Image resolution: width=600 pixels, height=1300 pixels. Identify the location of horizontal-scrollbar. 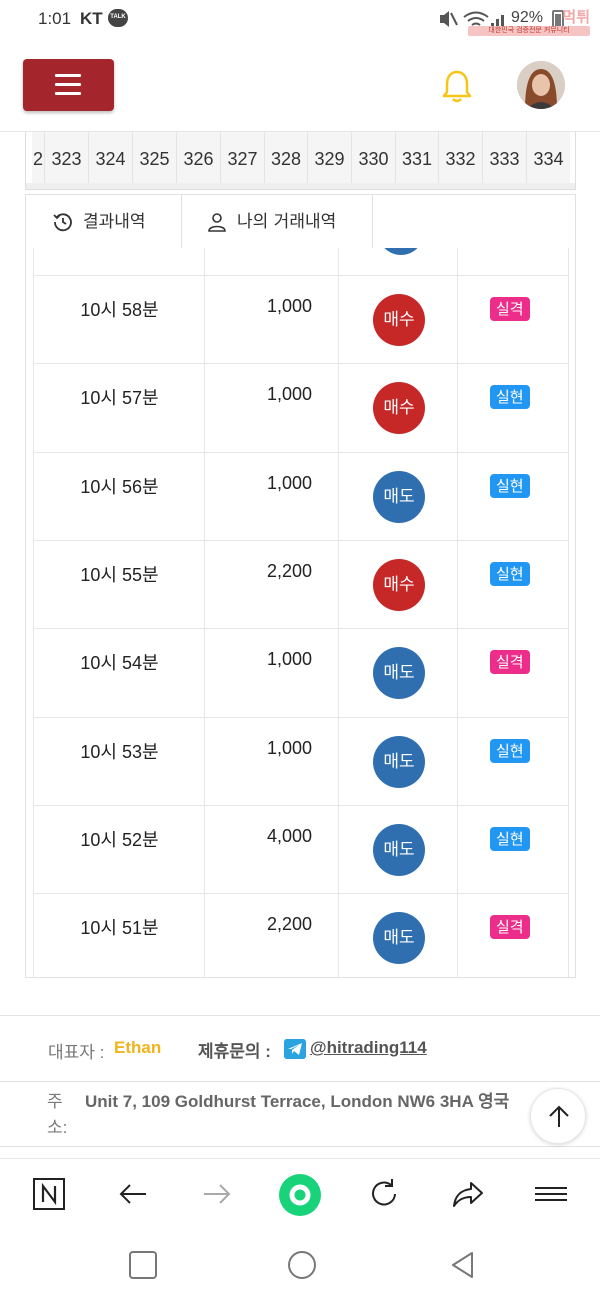
(300, 186).